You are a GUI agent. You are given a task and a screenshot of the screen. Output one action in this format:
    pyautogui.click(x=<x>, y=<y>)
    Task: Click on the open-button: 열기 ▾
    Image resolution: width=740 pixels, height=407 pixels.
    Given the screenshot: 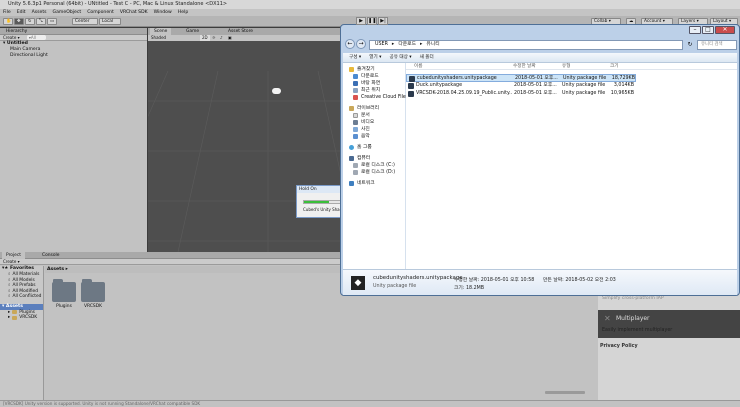 What is the action you would take?
    pyautogui.click(x=375, y=57)
    